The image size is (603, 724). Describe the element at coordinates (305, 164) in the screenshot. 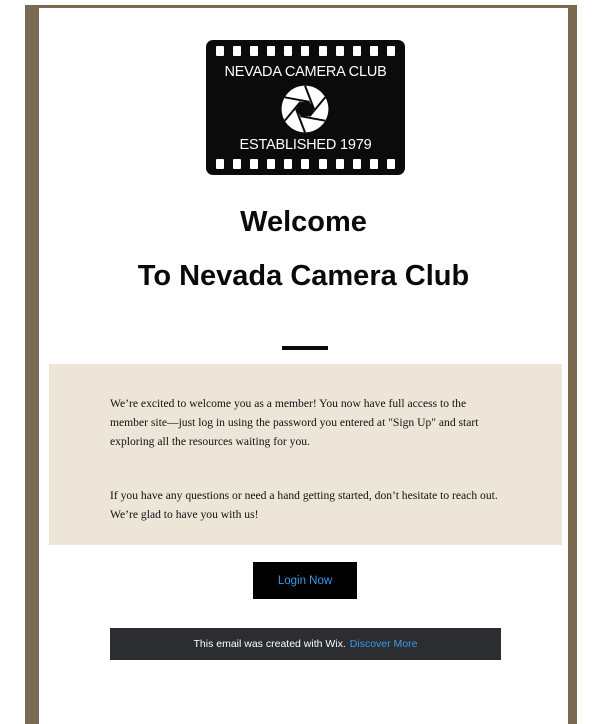

I see `film-sprockets-bottom` at that location.